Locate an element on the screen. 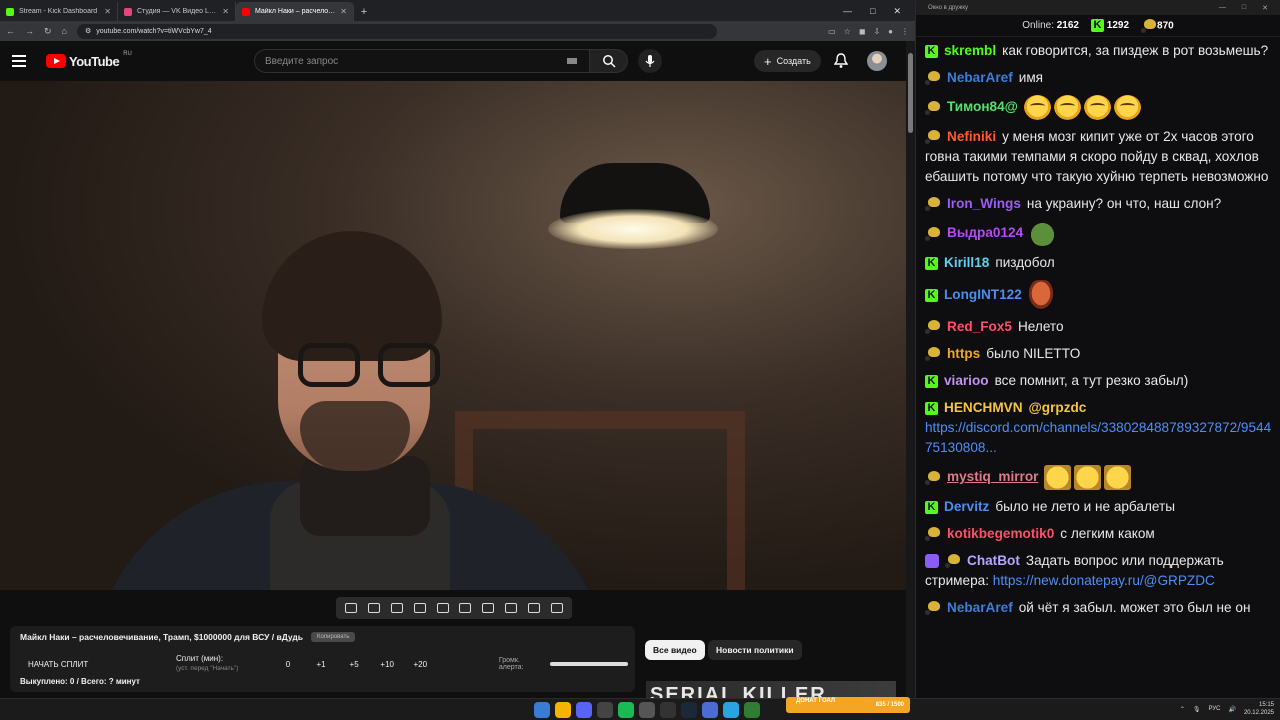 This screenshot has width=1280, height=720. url-field: ⚙ youtube.com/watch?v=tiWVcbYw7_4 is located at coordinates (396, 31).